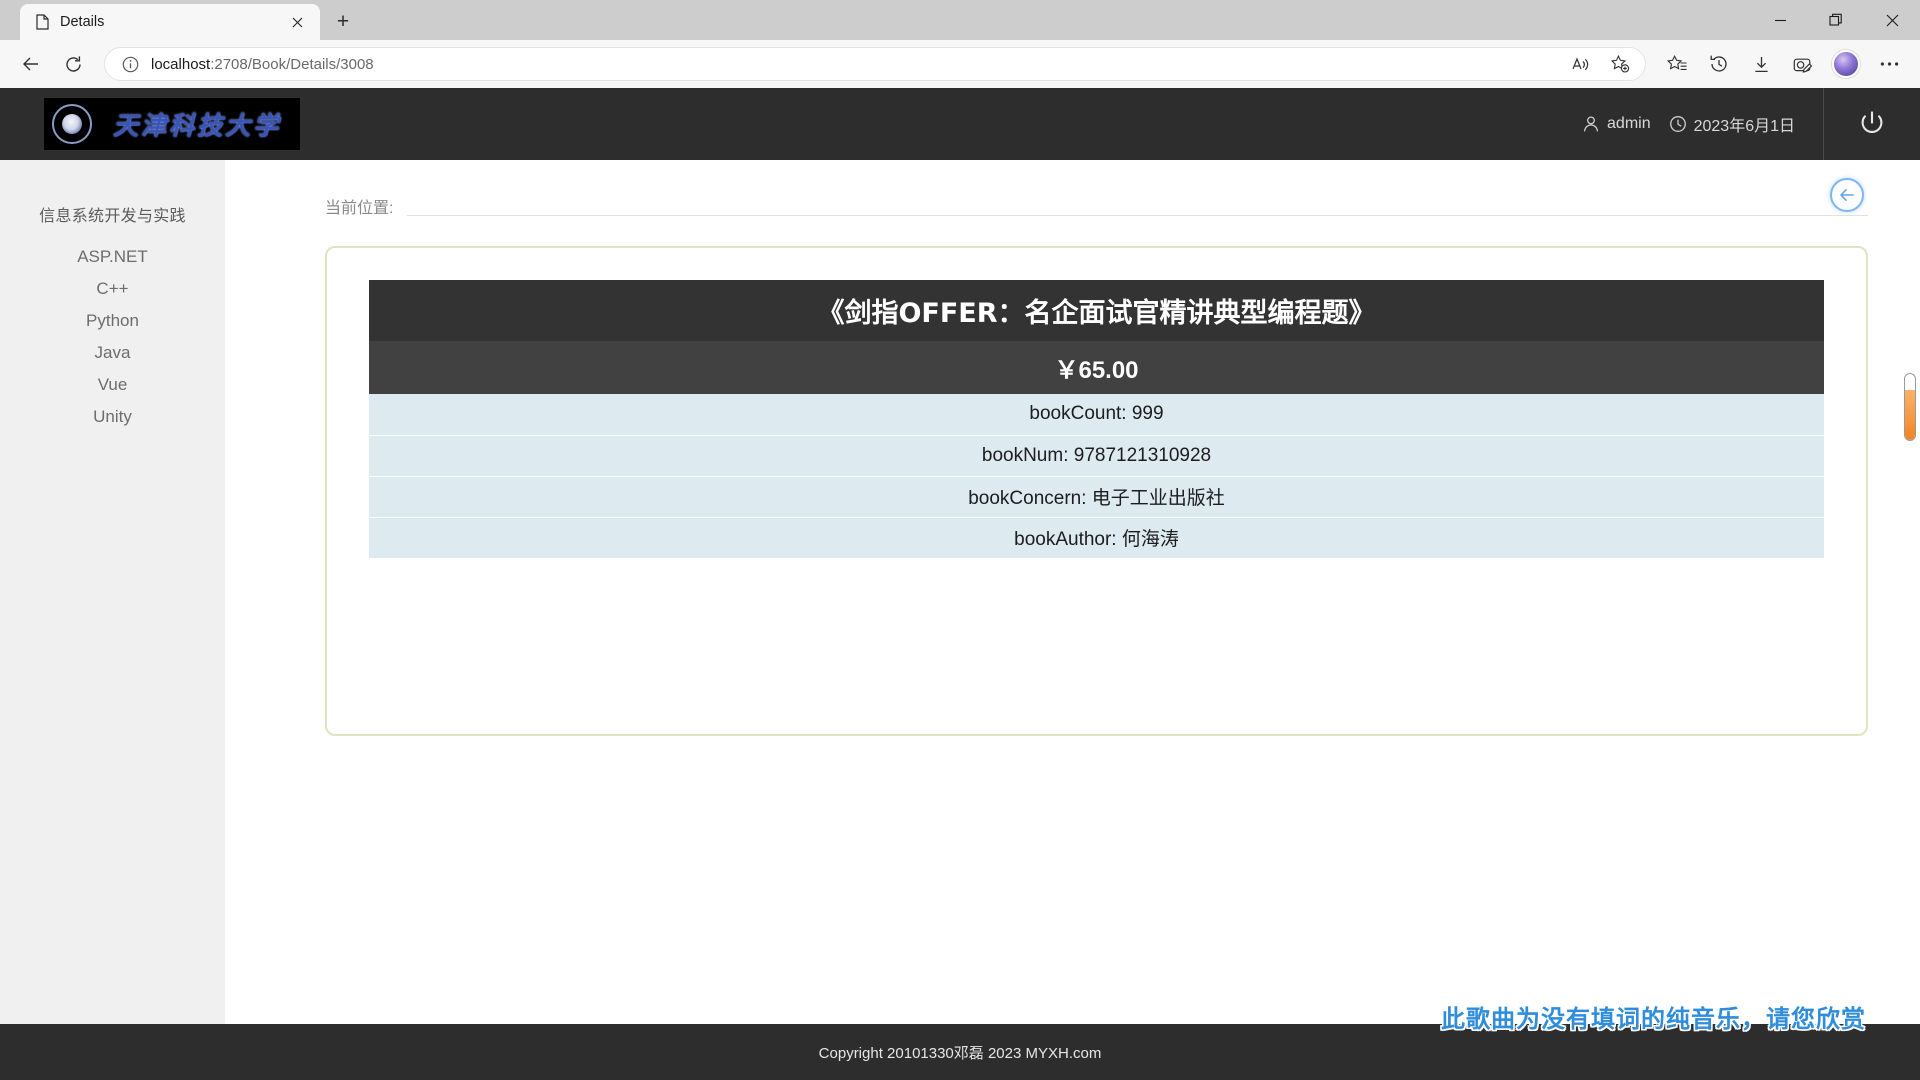  Describe the element at coordinates (112, 417) in the screenshot. I see `sidebar-item-unity: Unity` at that location.